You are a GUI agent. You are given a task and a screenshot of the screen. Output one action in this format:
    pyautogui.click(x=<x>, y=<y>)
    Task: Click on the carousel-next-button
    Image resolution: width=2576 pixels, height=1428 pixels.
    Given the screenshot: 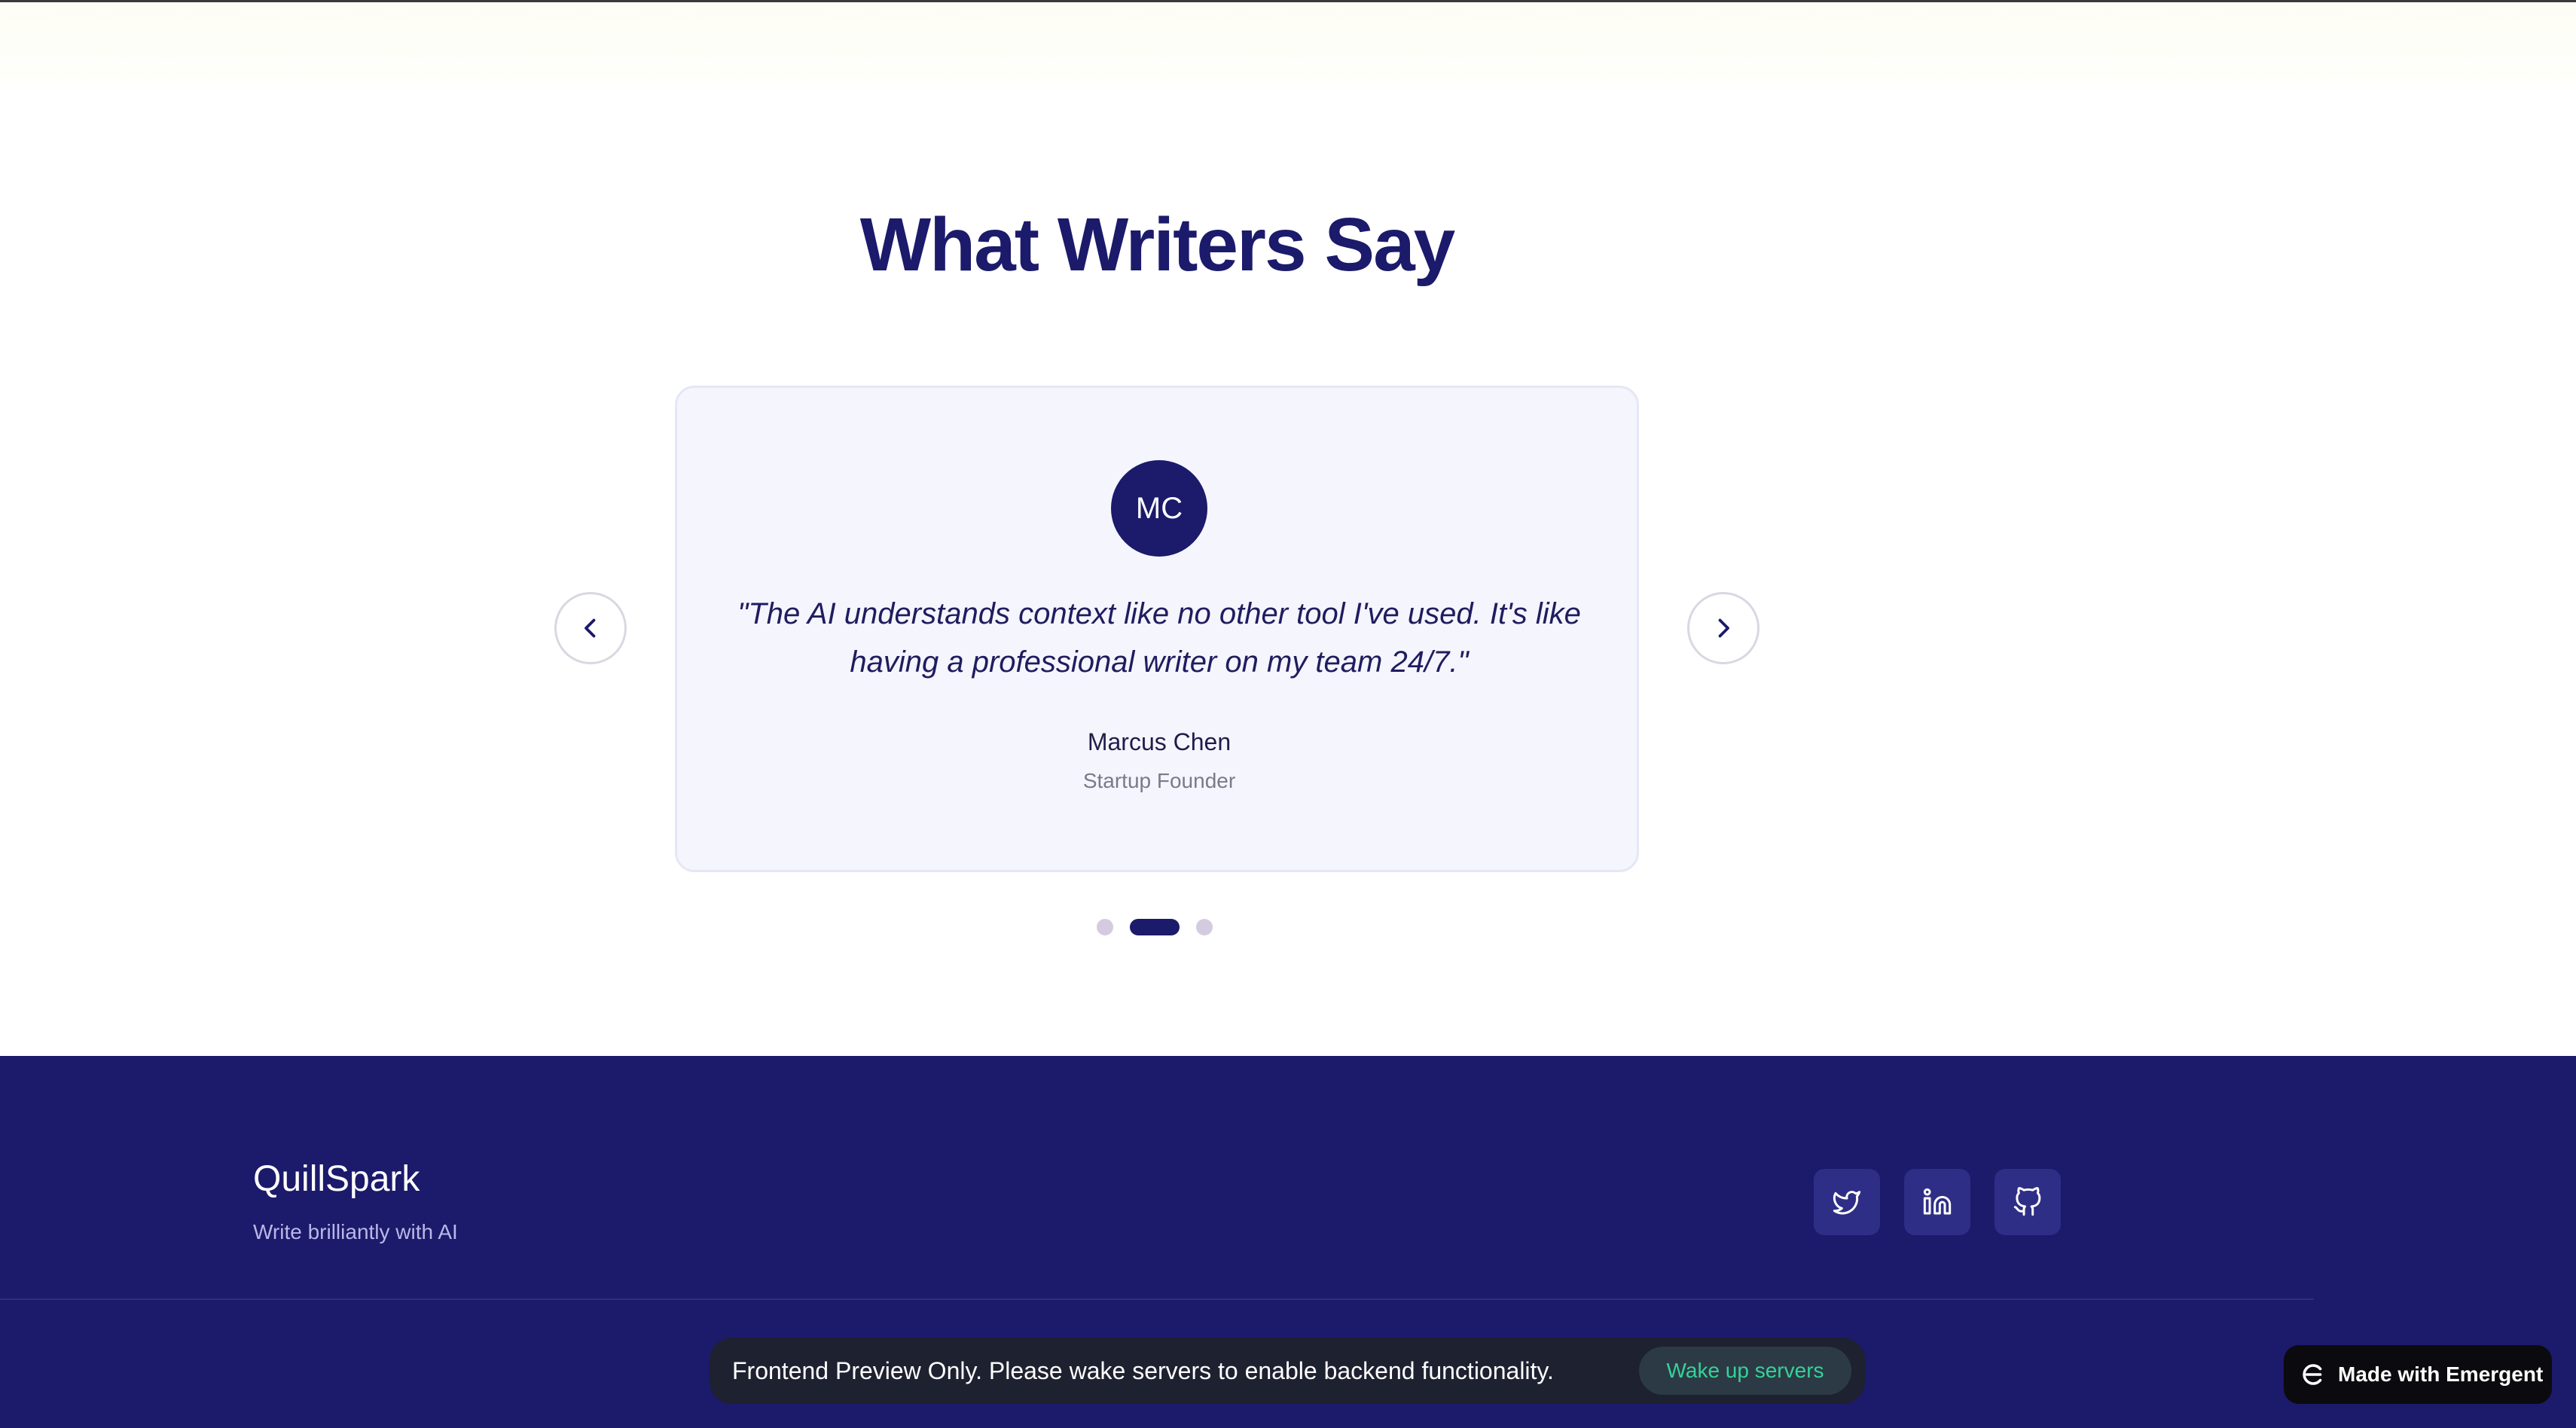 What is the action you would take?
    pyautogui.click(x=1724, y=628)
    